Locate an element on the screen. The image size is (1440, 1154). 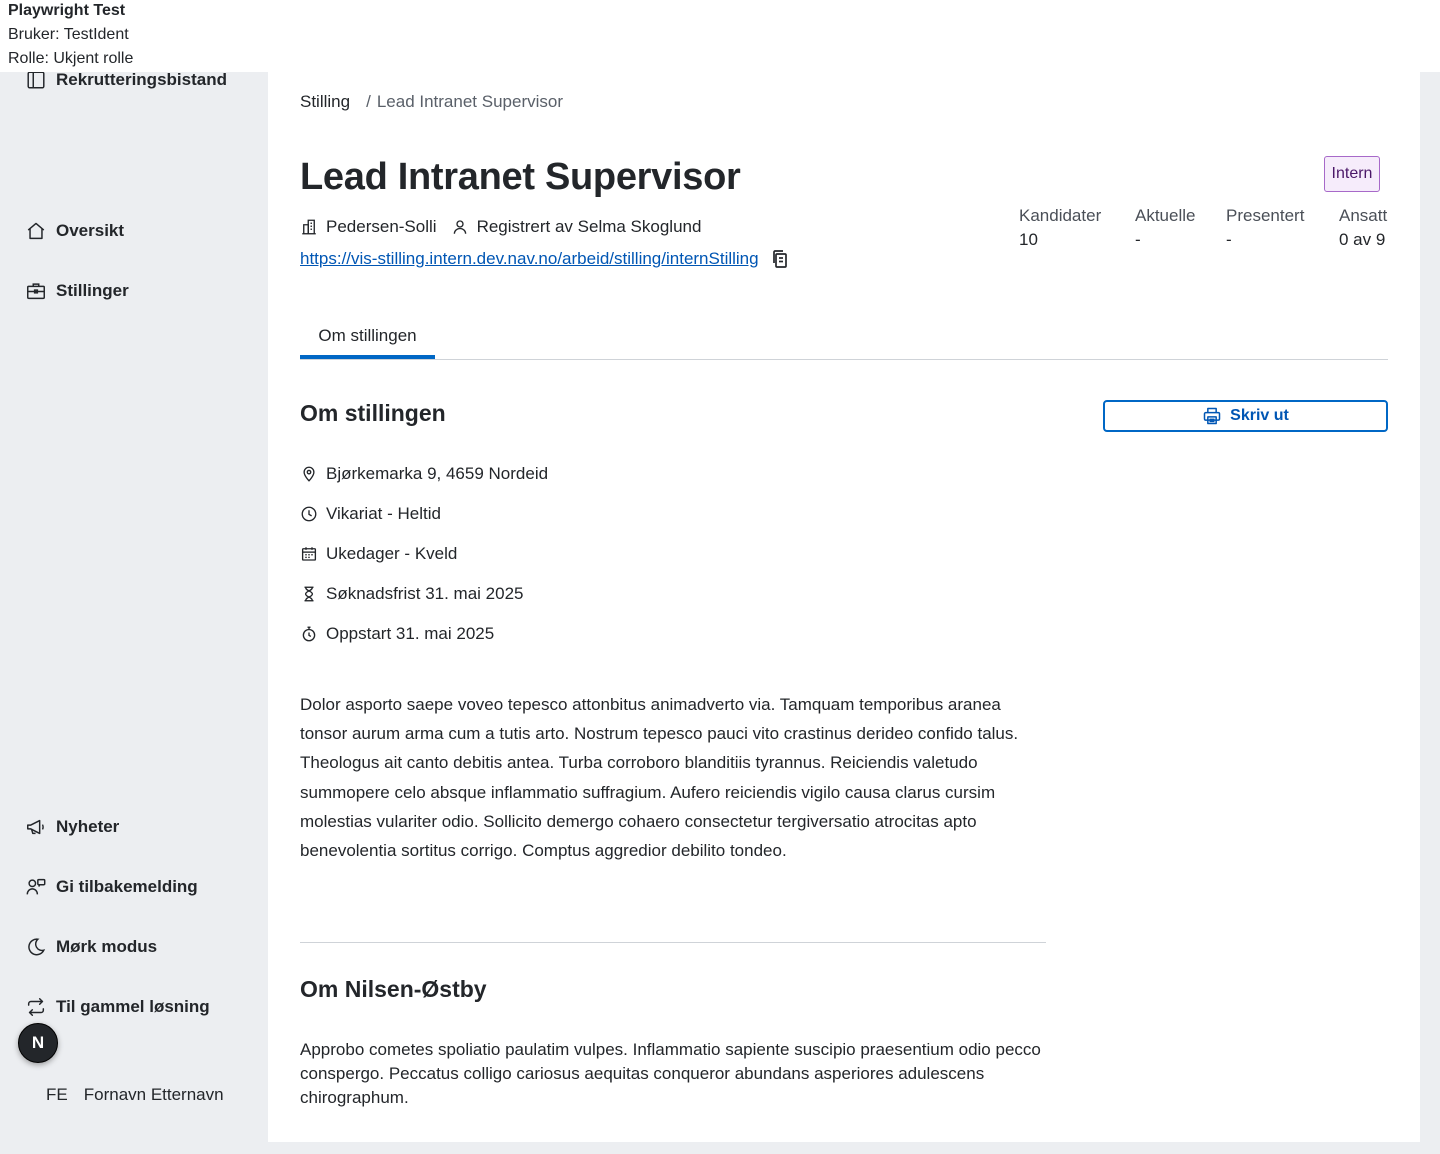
user-menu: FE Fornavn Etternavn is located at coordinates (135, 1095).